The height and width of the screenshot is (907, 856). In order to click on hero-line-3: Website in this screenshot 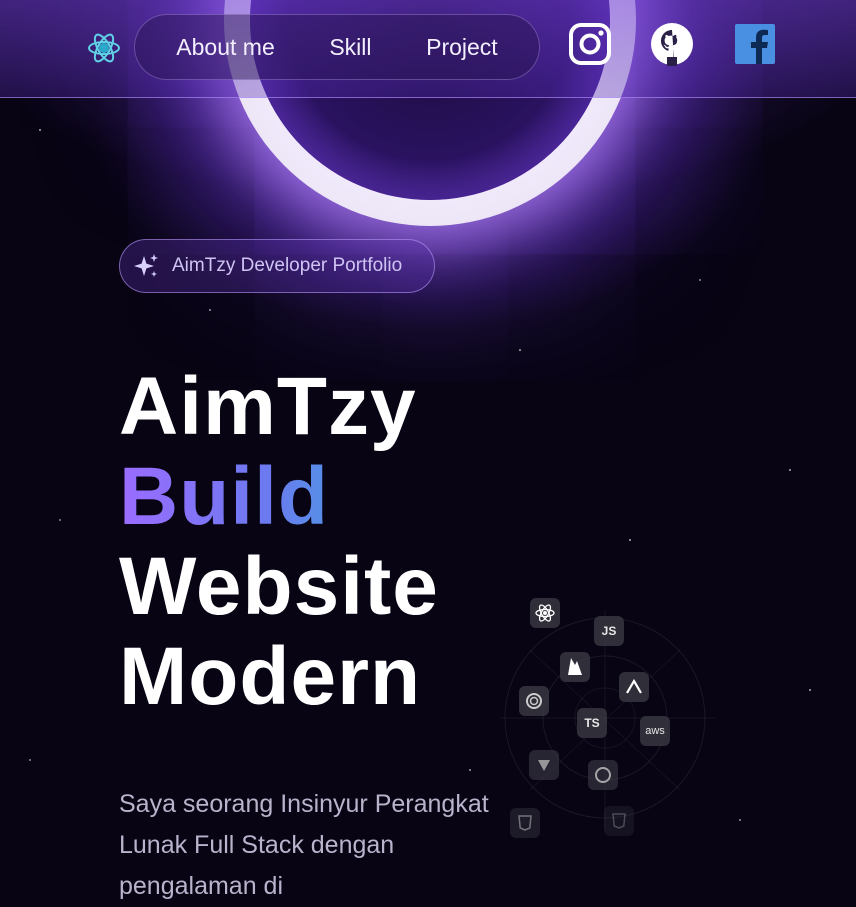, I will do `click(279, 586)`.